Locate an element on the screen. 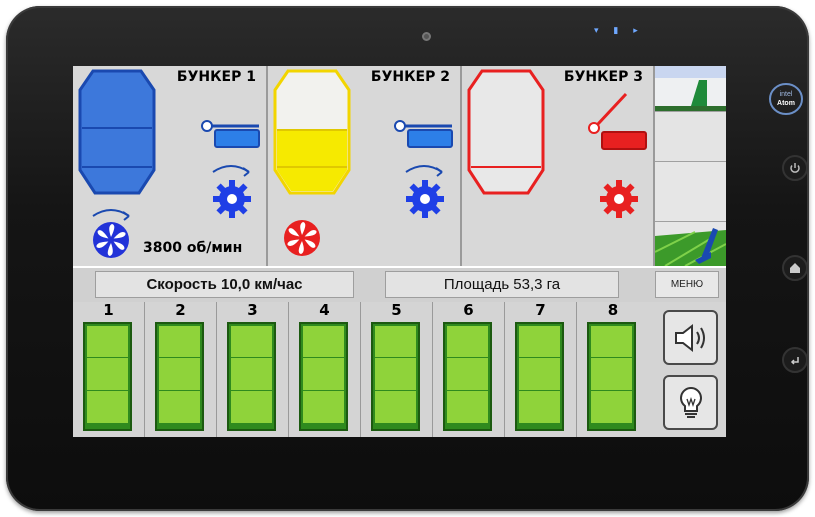 This screenshot has height=517, width=815. seeding-row-6: 6 is located at coordinates (469, 369).